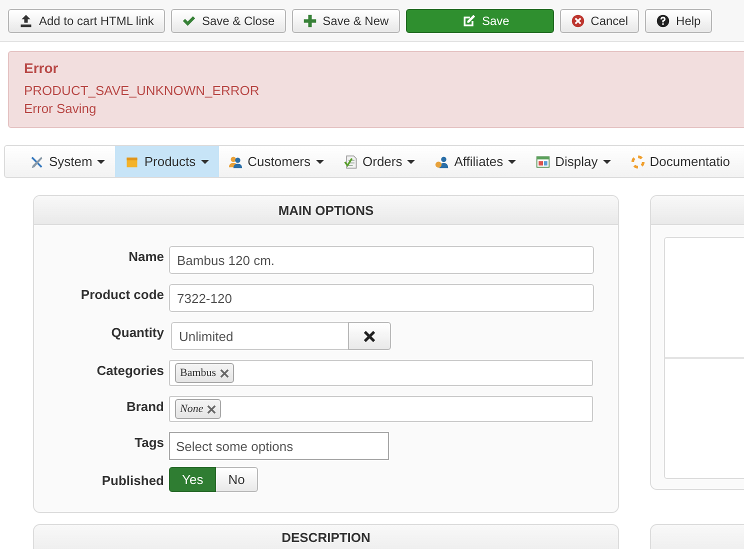 This screenshot has height=549, width=744. Describe the element at coordinates (326, 210) in the screenshot. I see `panel-title: MAIN OPTIONS` at that location.